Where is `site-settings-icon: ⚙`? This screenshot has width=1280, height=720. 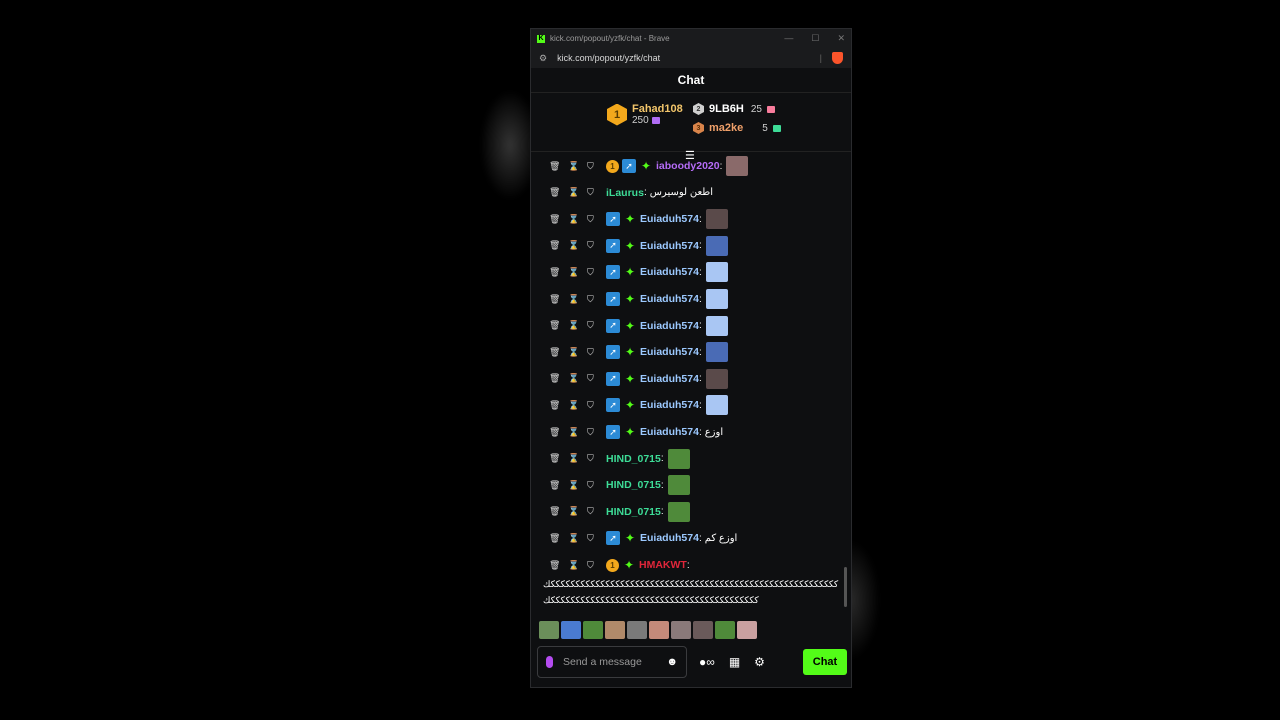
site-settings-icon: ⚙ is located at coordinates (543, 58).